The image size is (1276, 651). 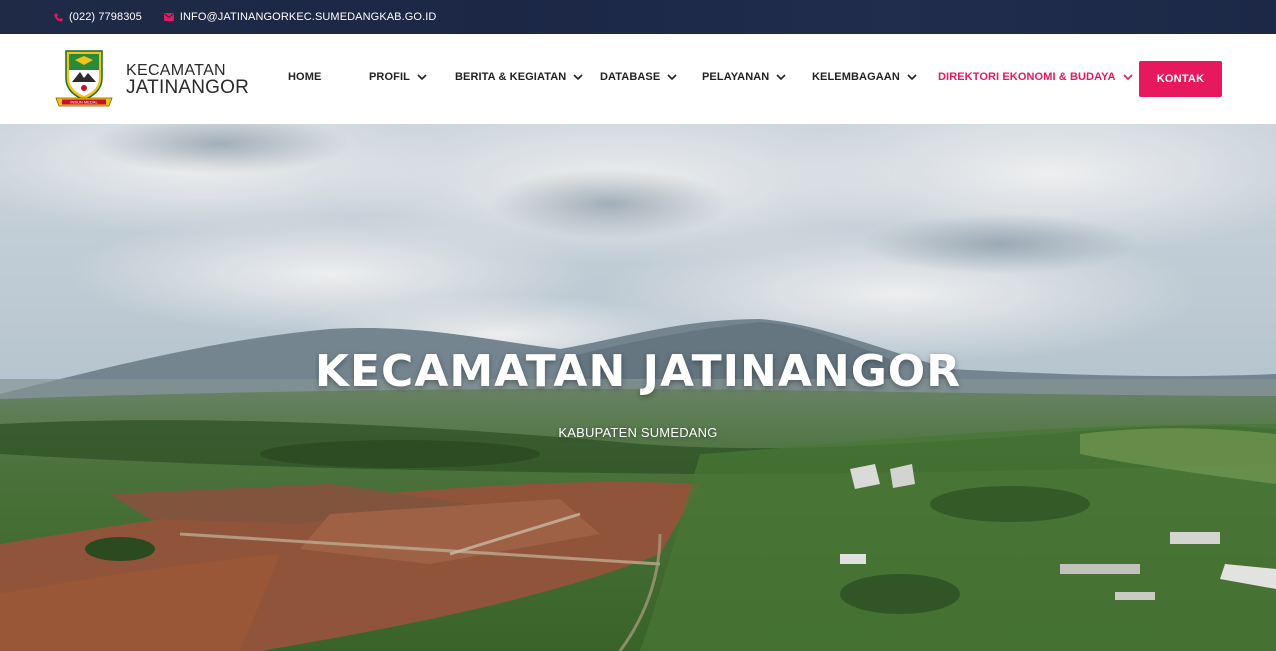 What do you see at coordinates (630, 77) in the screenshot?
I see `nav-database-label: DATABASE` at bounding box center [630, 77].